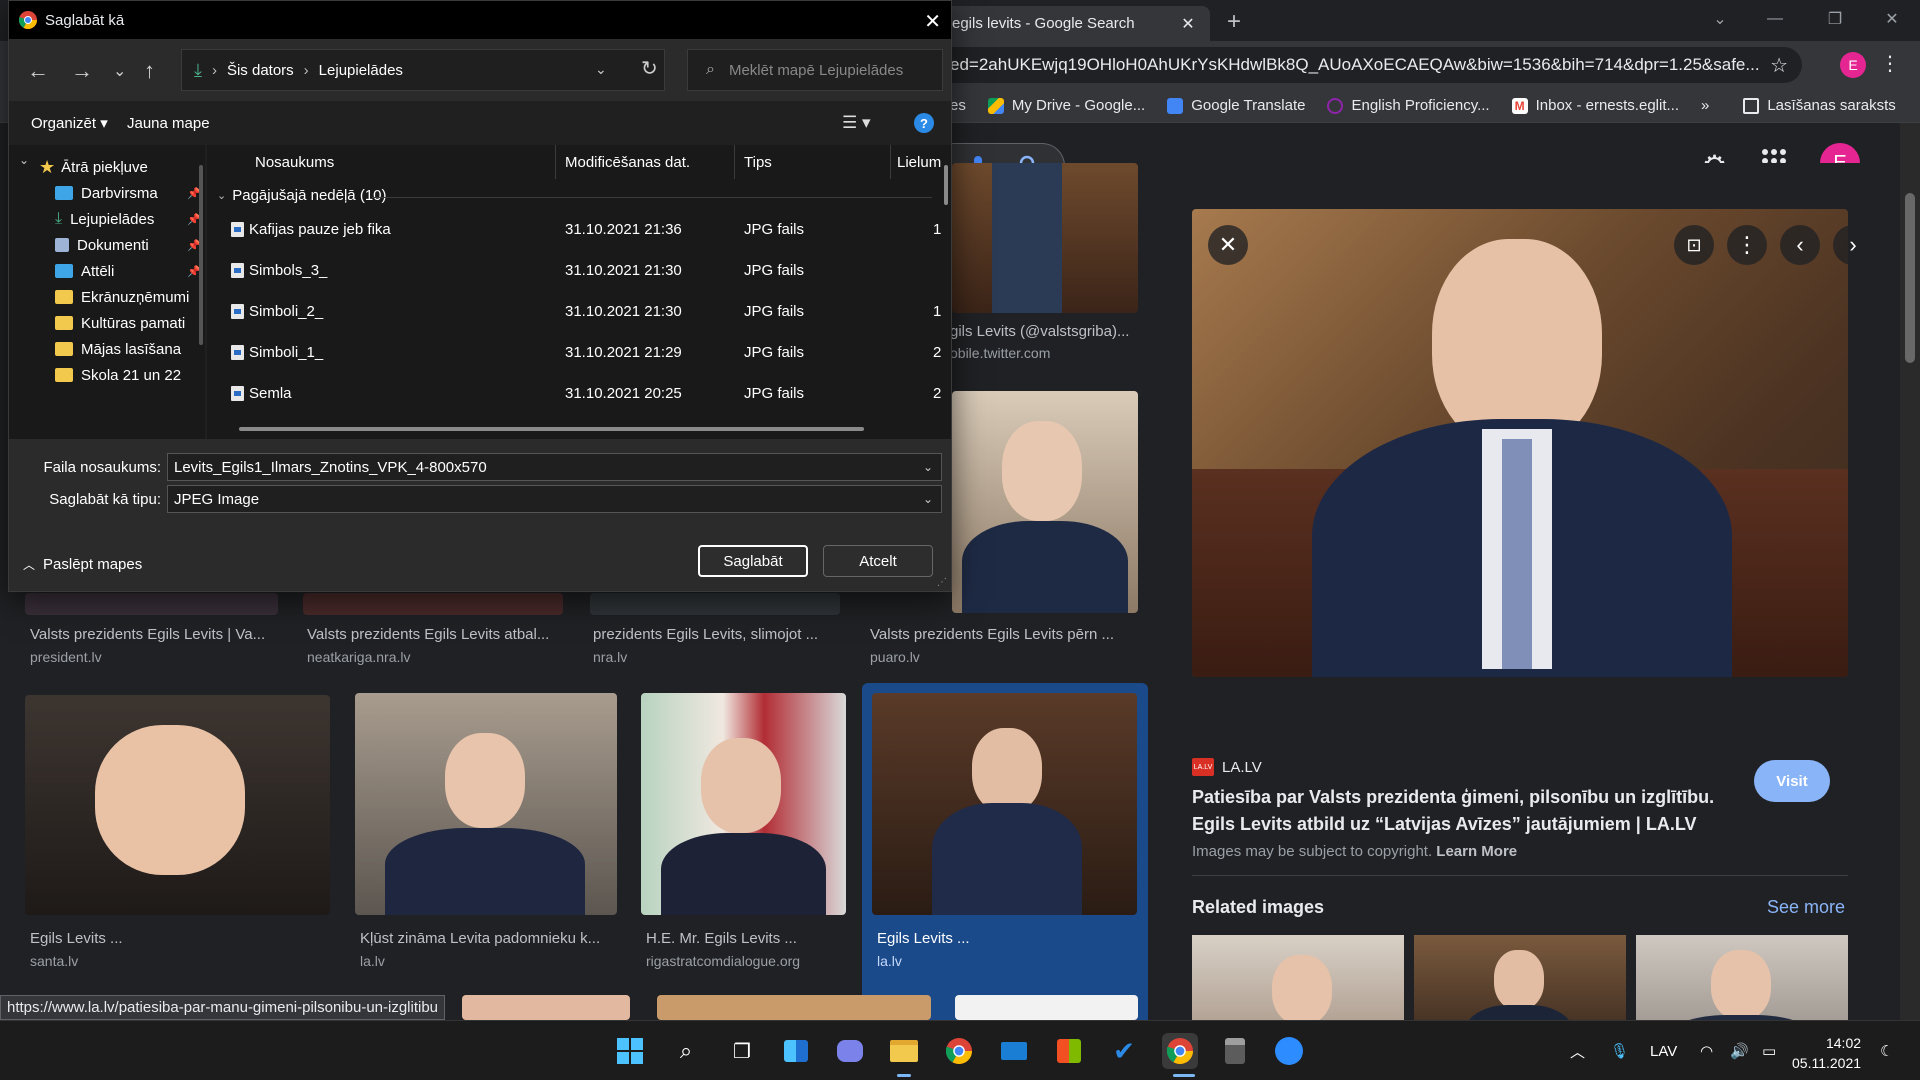 This screenshot has height=1080, width=1920. What do you see at coordinates (1235, 1051) in the screenshot?
I see `calculator-icon` at bounding box center [1235, 1051].